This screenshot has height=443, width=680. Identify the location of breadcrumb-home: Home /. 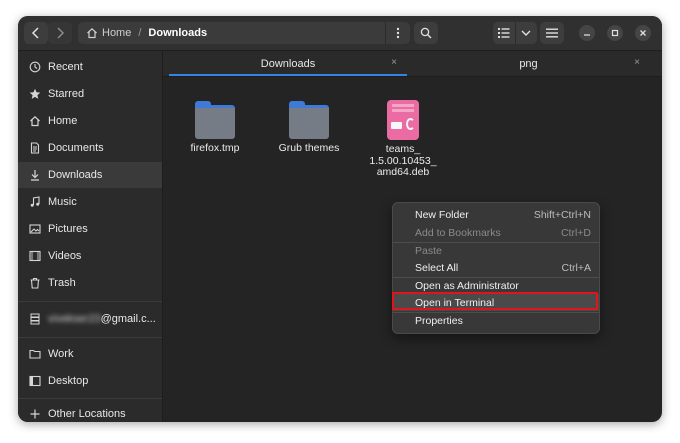
(117, 33).